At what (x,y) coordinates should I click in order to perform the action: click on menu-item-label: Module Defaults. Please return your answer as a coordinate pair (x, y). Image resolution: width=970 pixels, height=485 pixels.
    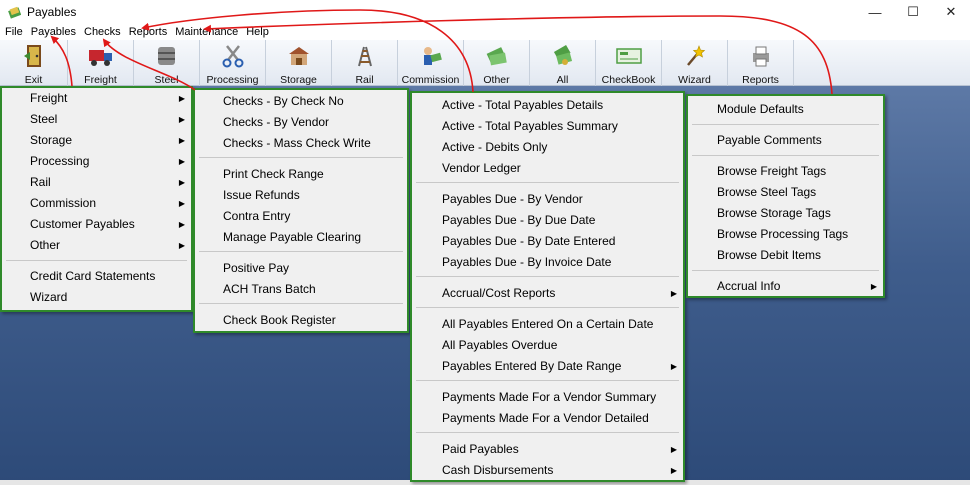
    Looking at the image, I should click on (760, 109).